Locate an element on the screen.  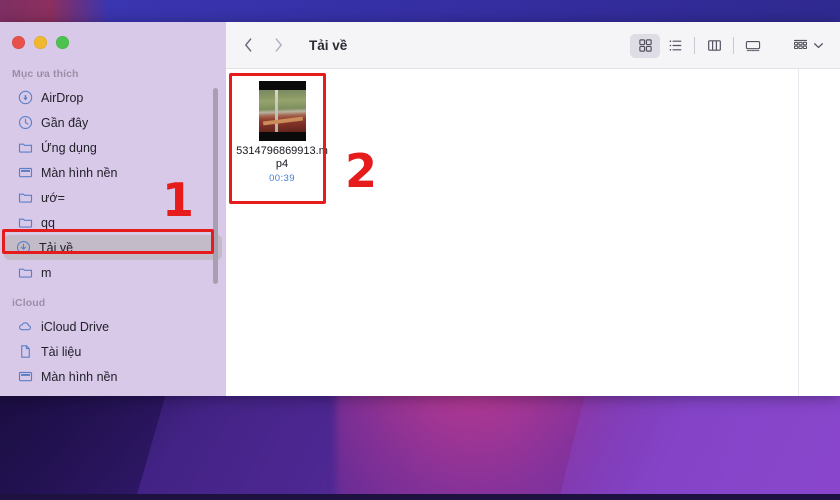
shared-folder-icon is located at coordinates (25, 395).